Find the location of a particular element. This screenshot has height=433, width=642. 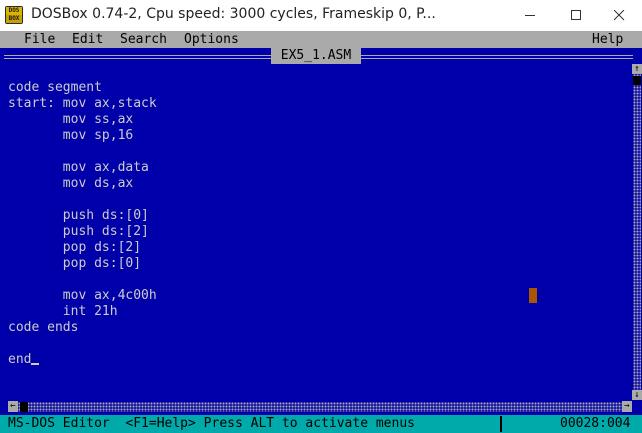

text-cursor is located at coordinates (35, 364).